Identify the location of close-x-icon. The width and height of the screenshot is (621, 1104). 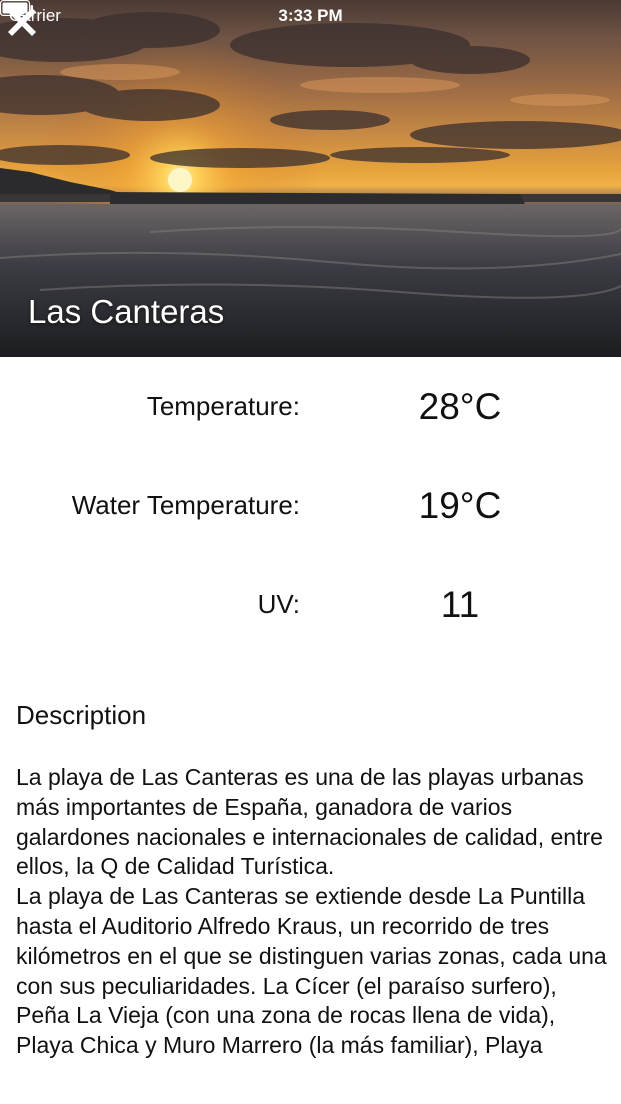
(22, 22).